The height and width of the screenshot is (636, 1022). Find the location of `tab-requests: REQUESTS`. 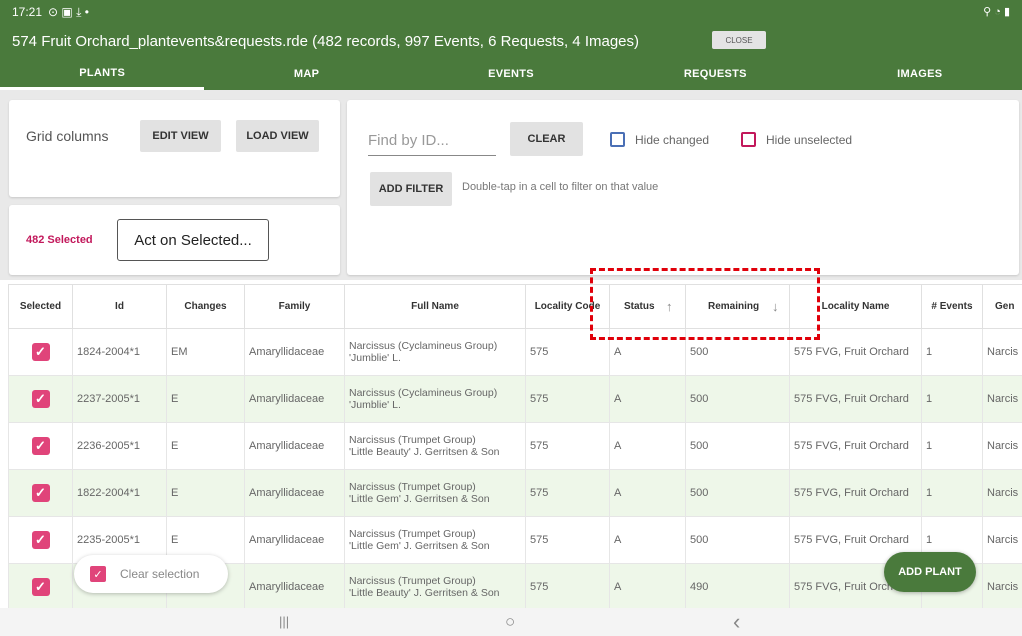

tab-requests: REQUESTS is located at coordinates (715, 74).